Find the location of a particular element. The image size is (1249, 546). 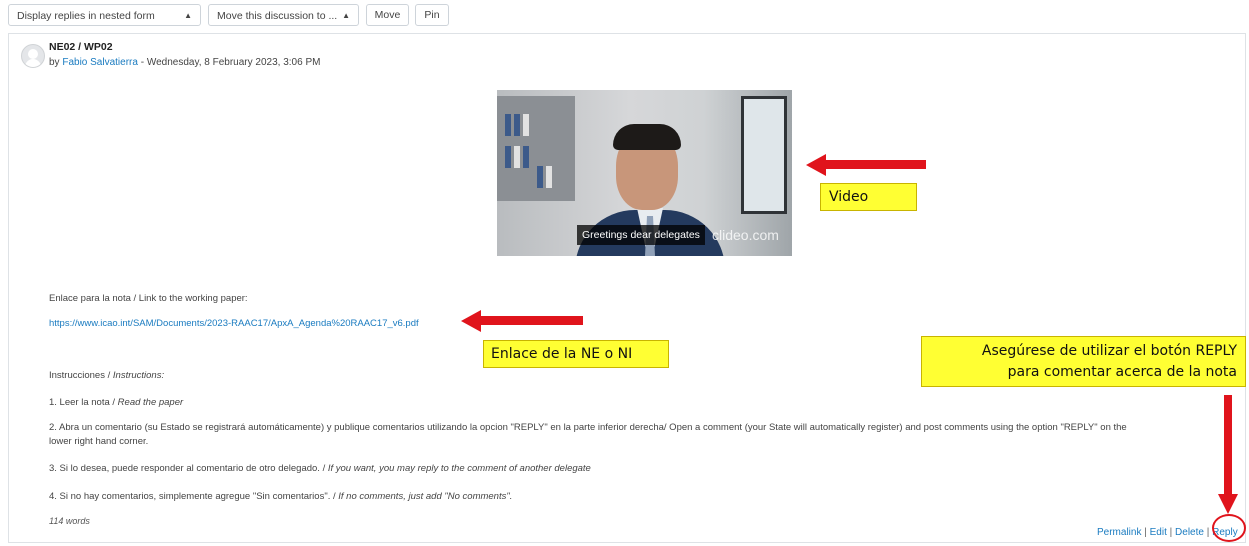

reply-callout-line2: para comentar acerca de la nota is located at coordinates (1122, 372).